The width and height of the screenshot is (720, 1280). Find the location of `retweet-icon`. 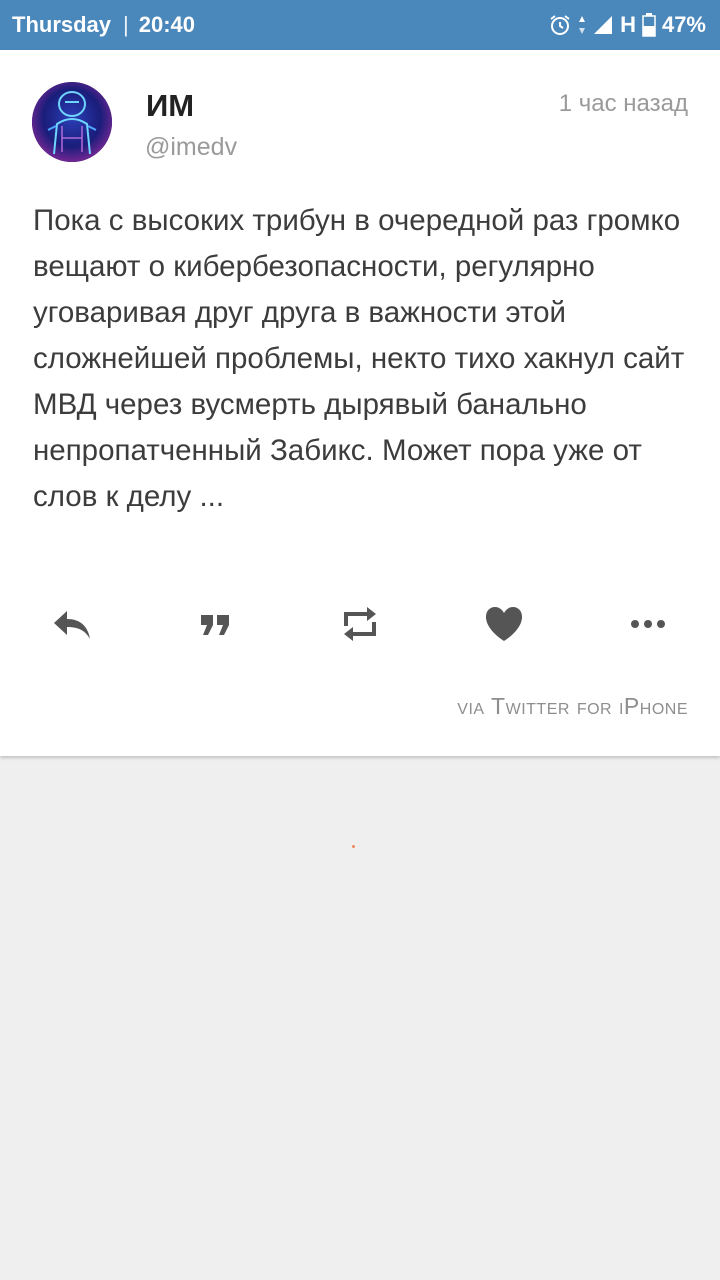

retweet-icon is located at coordinates (360, 624).